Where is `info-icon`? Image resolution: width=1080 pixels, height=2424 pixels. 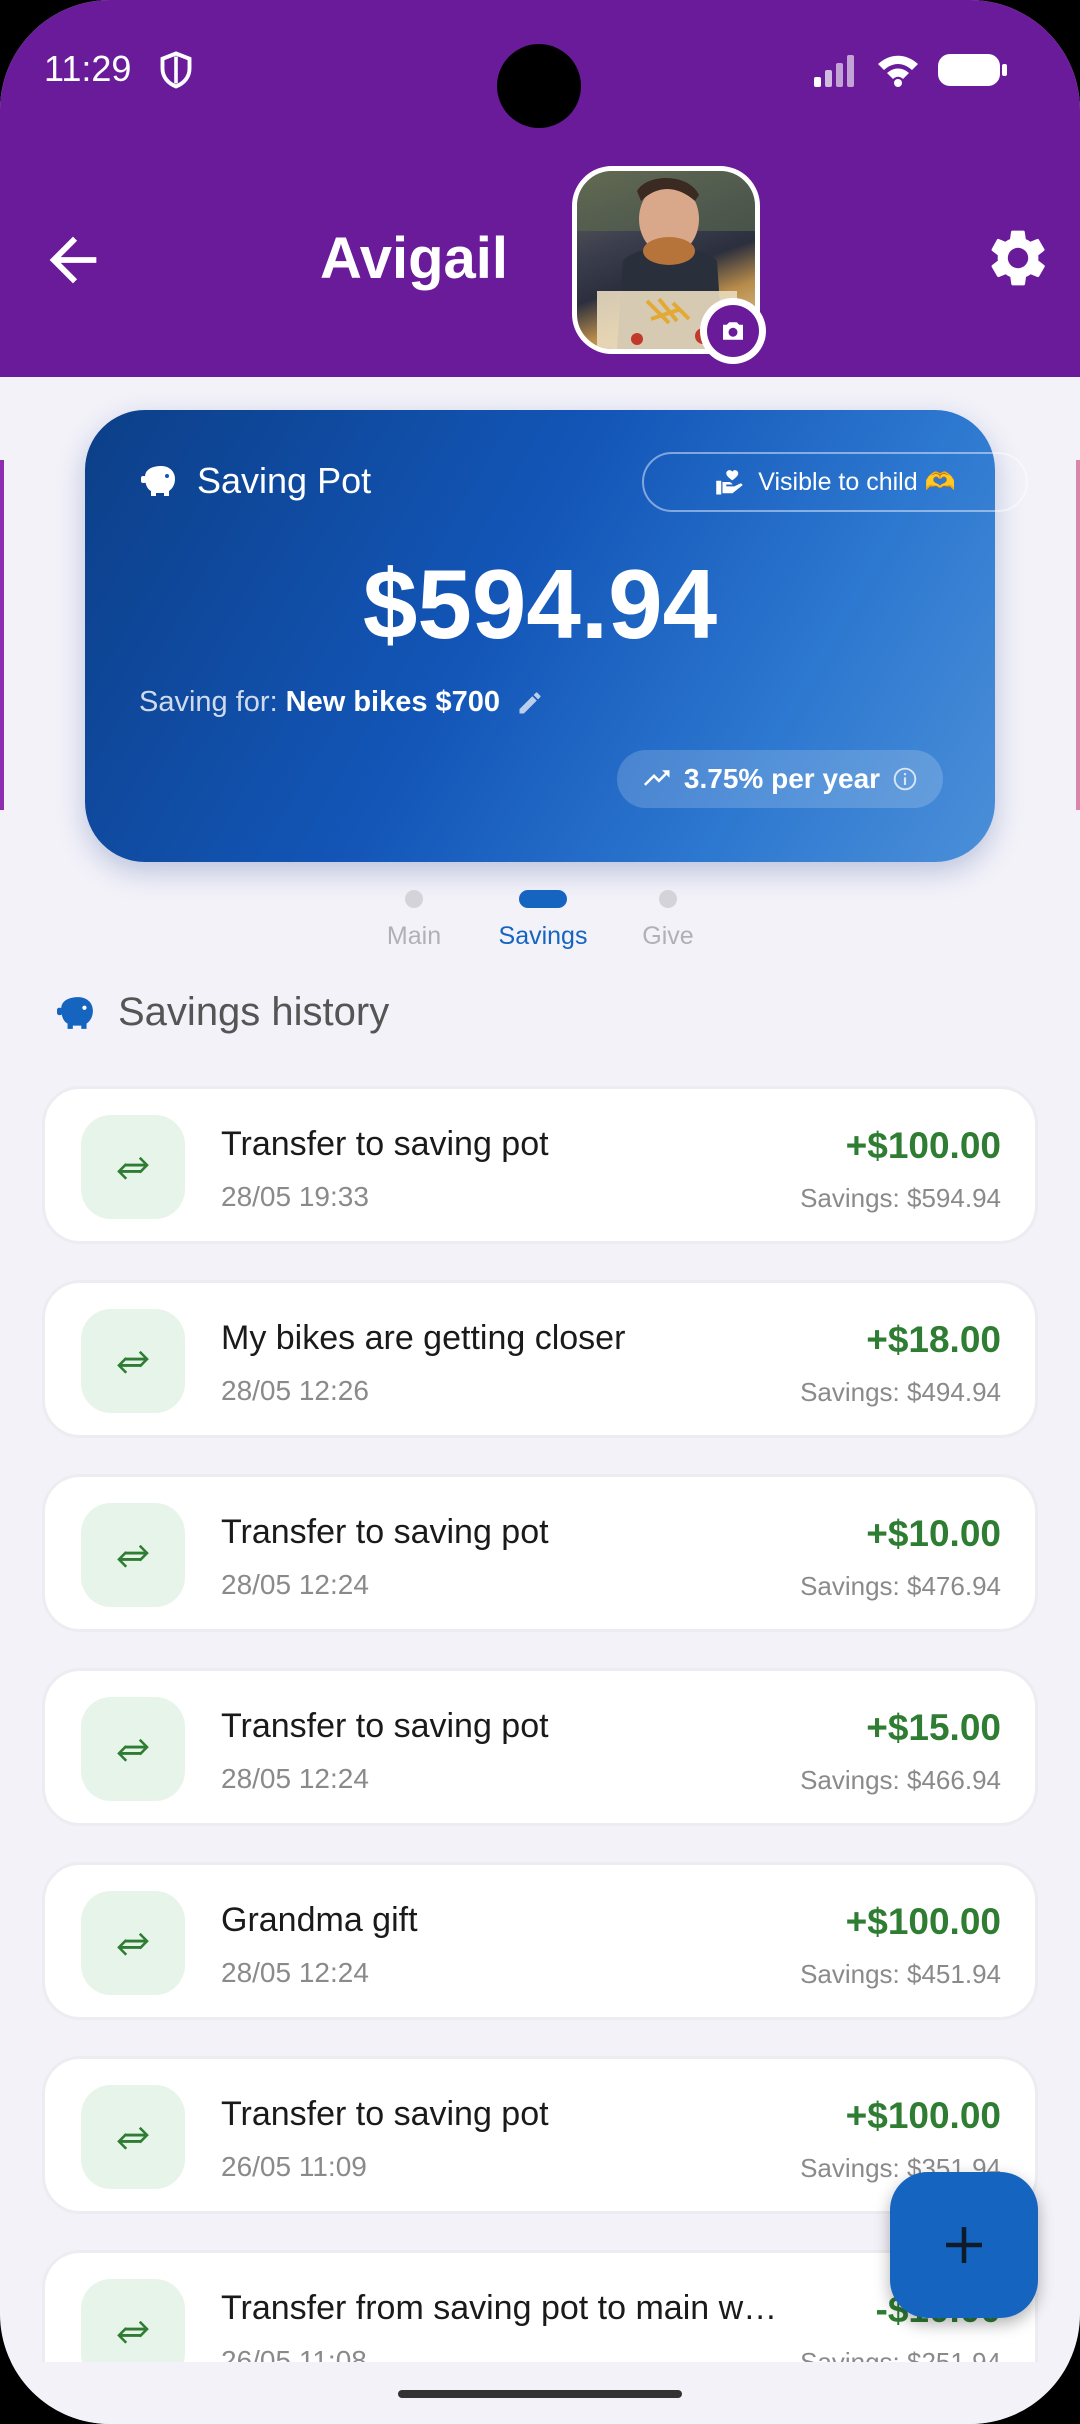 info-icon is located at coordinates (905, 779).